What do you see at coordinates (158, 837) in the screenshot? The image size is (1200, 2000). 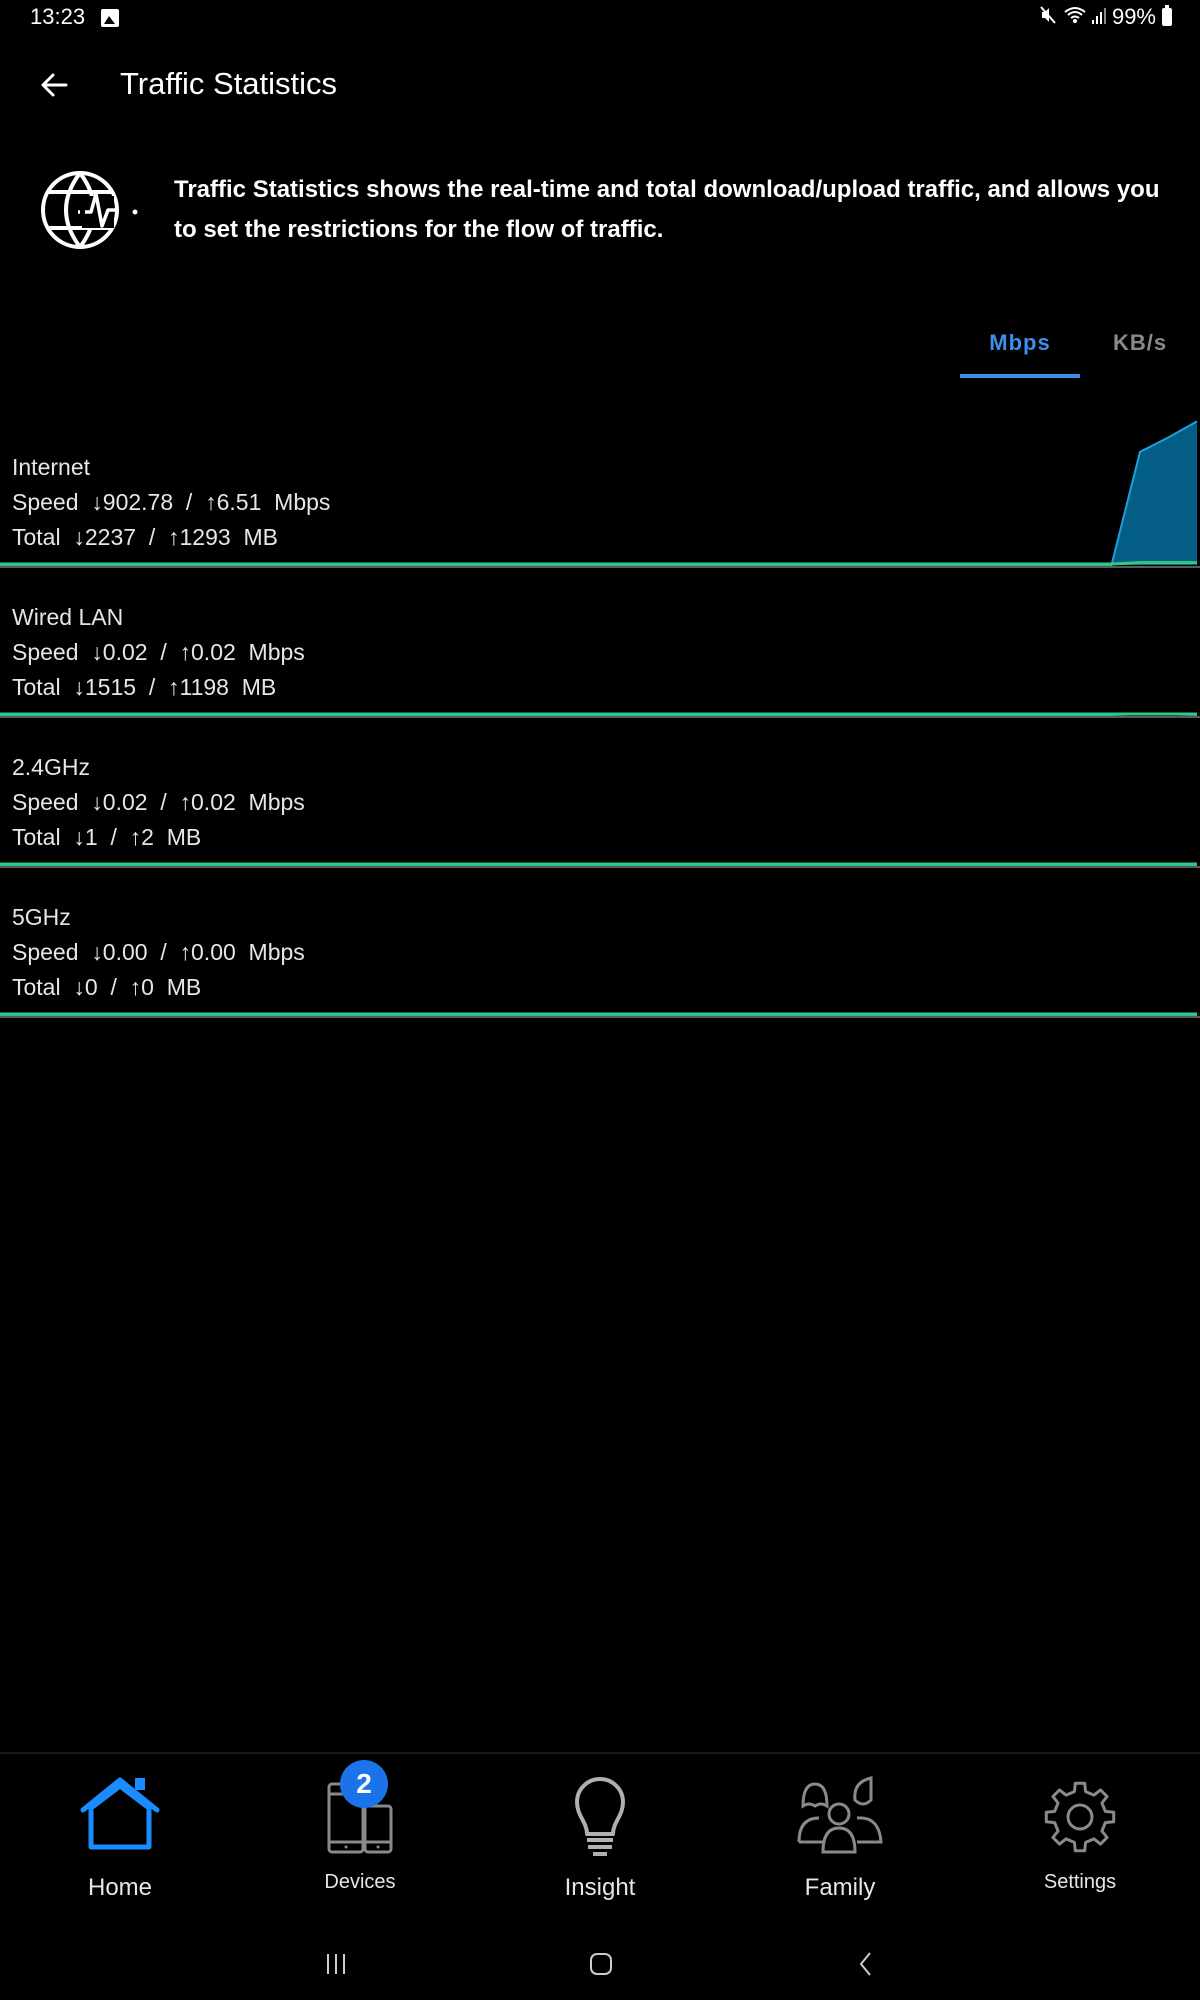 I see `total-line: Total ↓1 / ↑2 MB` at bounding box center [158, 837].